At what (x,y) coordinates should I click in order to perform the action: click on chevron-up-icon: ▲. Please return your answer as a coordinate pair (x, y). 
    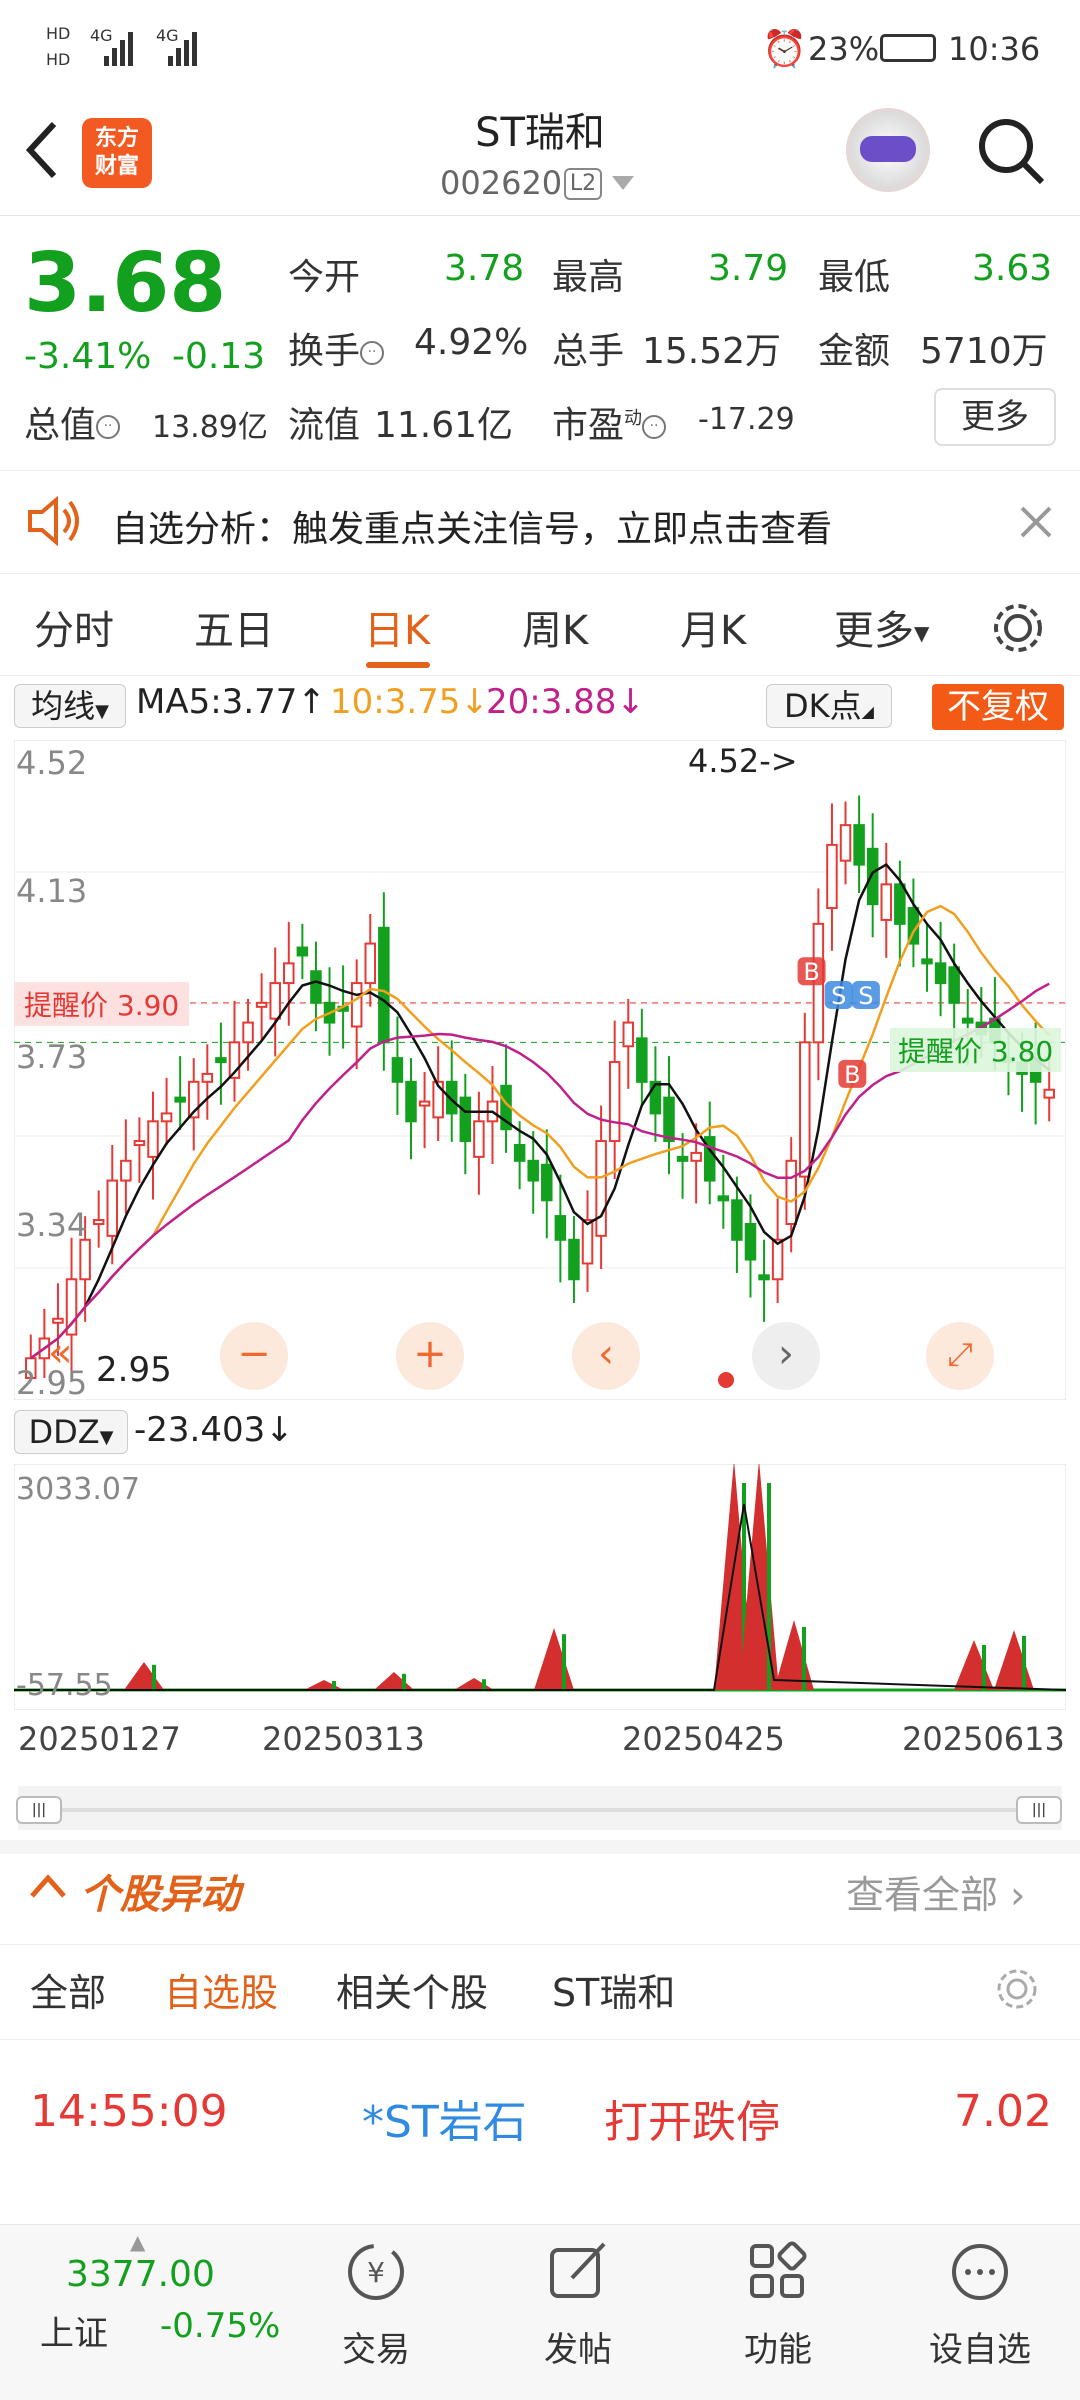
    Looking at the image, I should click on (137, 2242).